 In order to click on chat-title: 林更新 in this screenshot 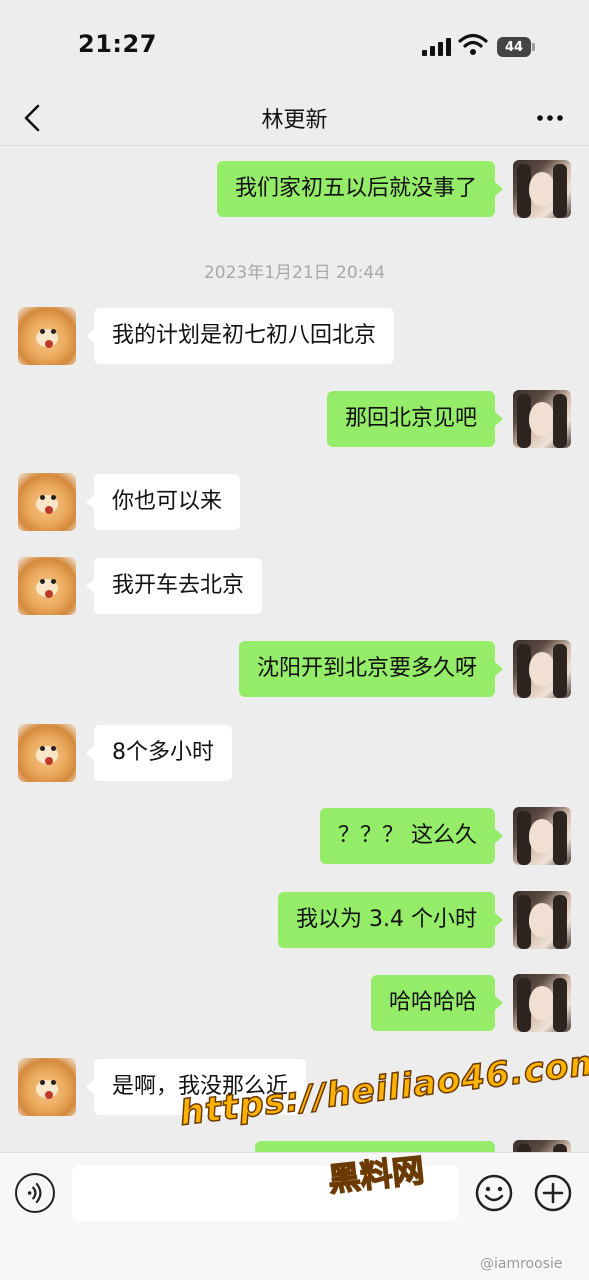, I will do `click(294, 120)`.